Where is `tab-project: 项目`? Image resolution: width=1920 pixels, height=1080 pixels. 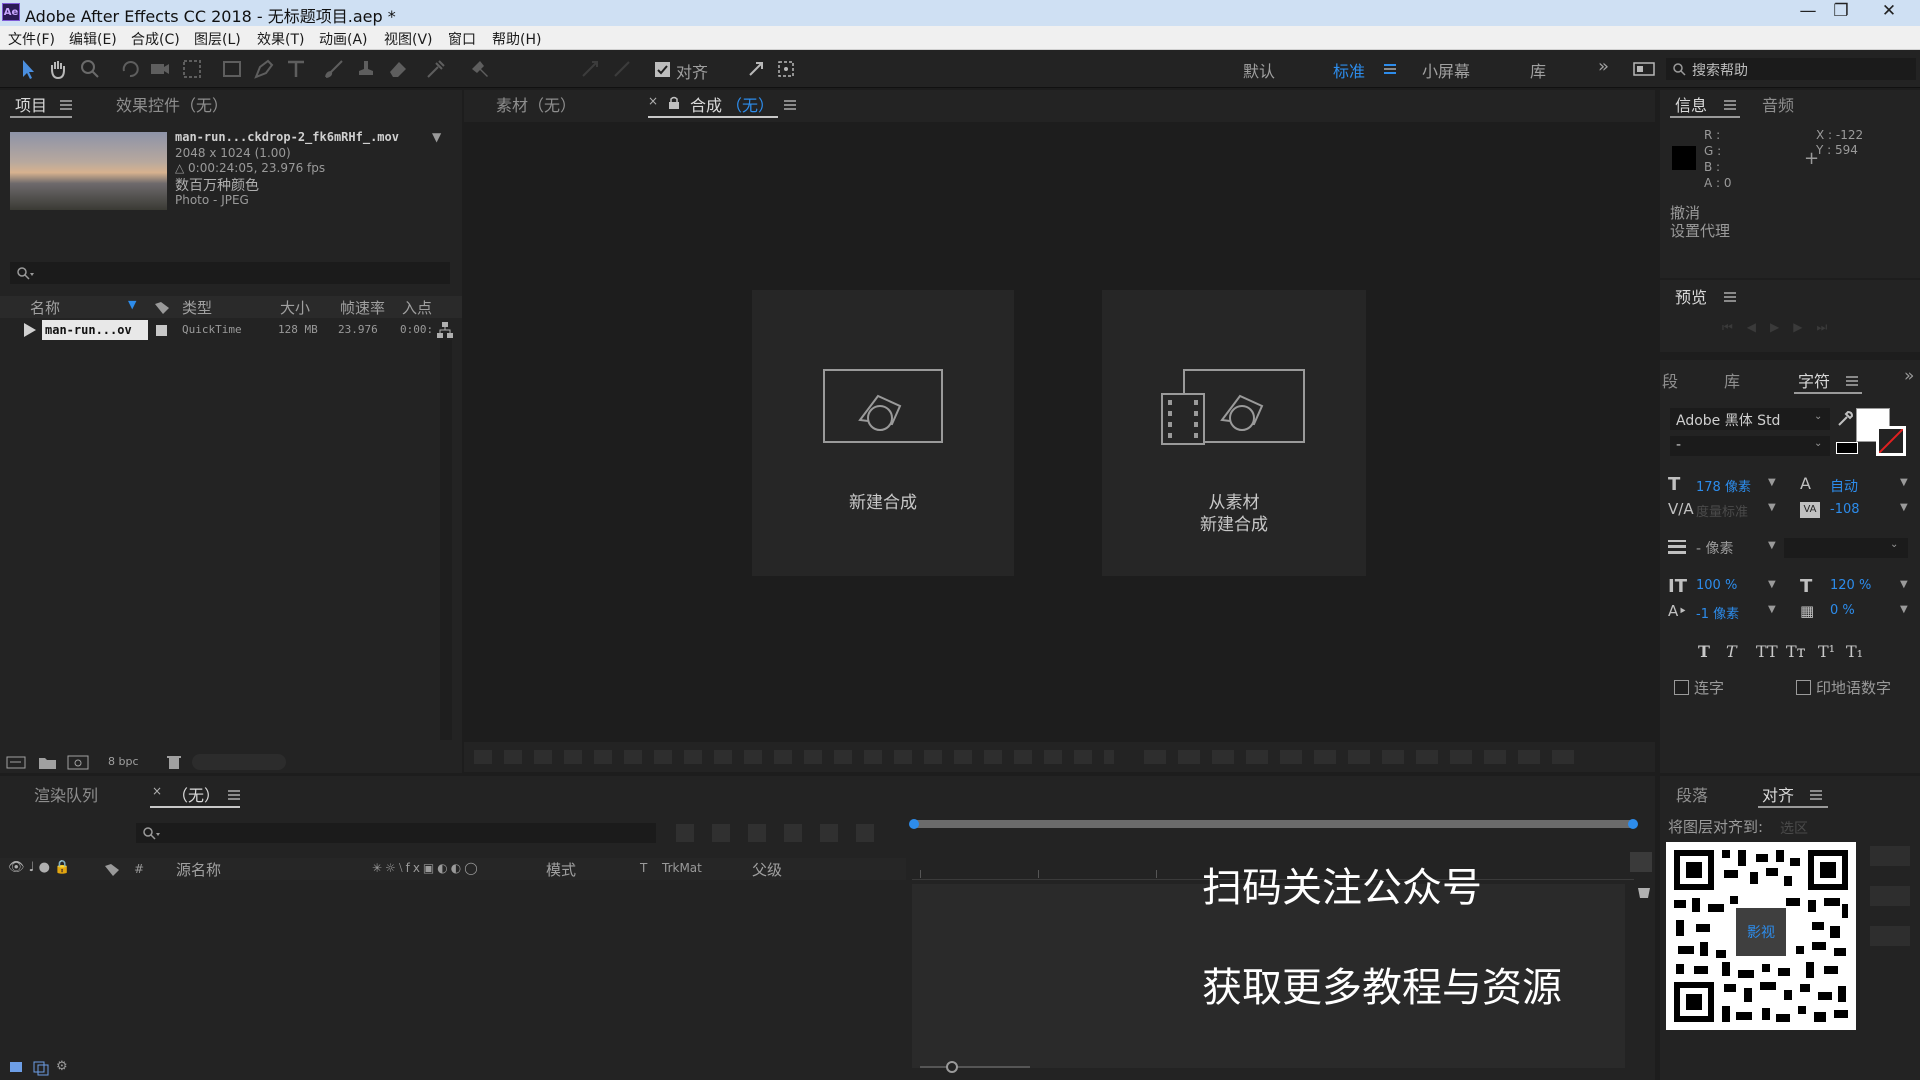 tab-project: 项目 is located at coordinates (31, 104).